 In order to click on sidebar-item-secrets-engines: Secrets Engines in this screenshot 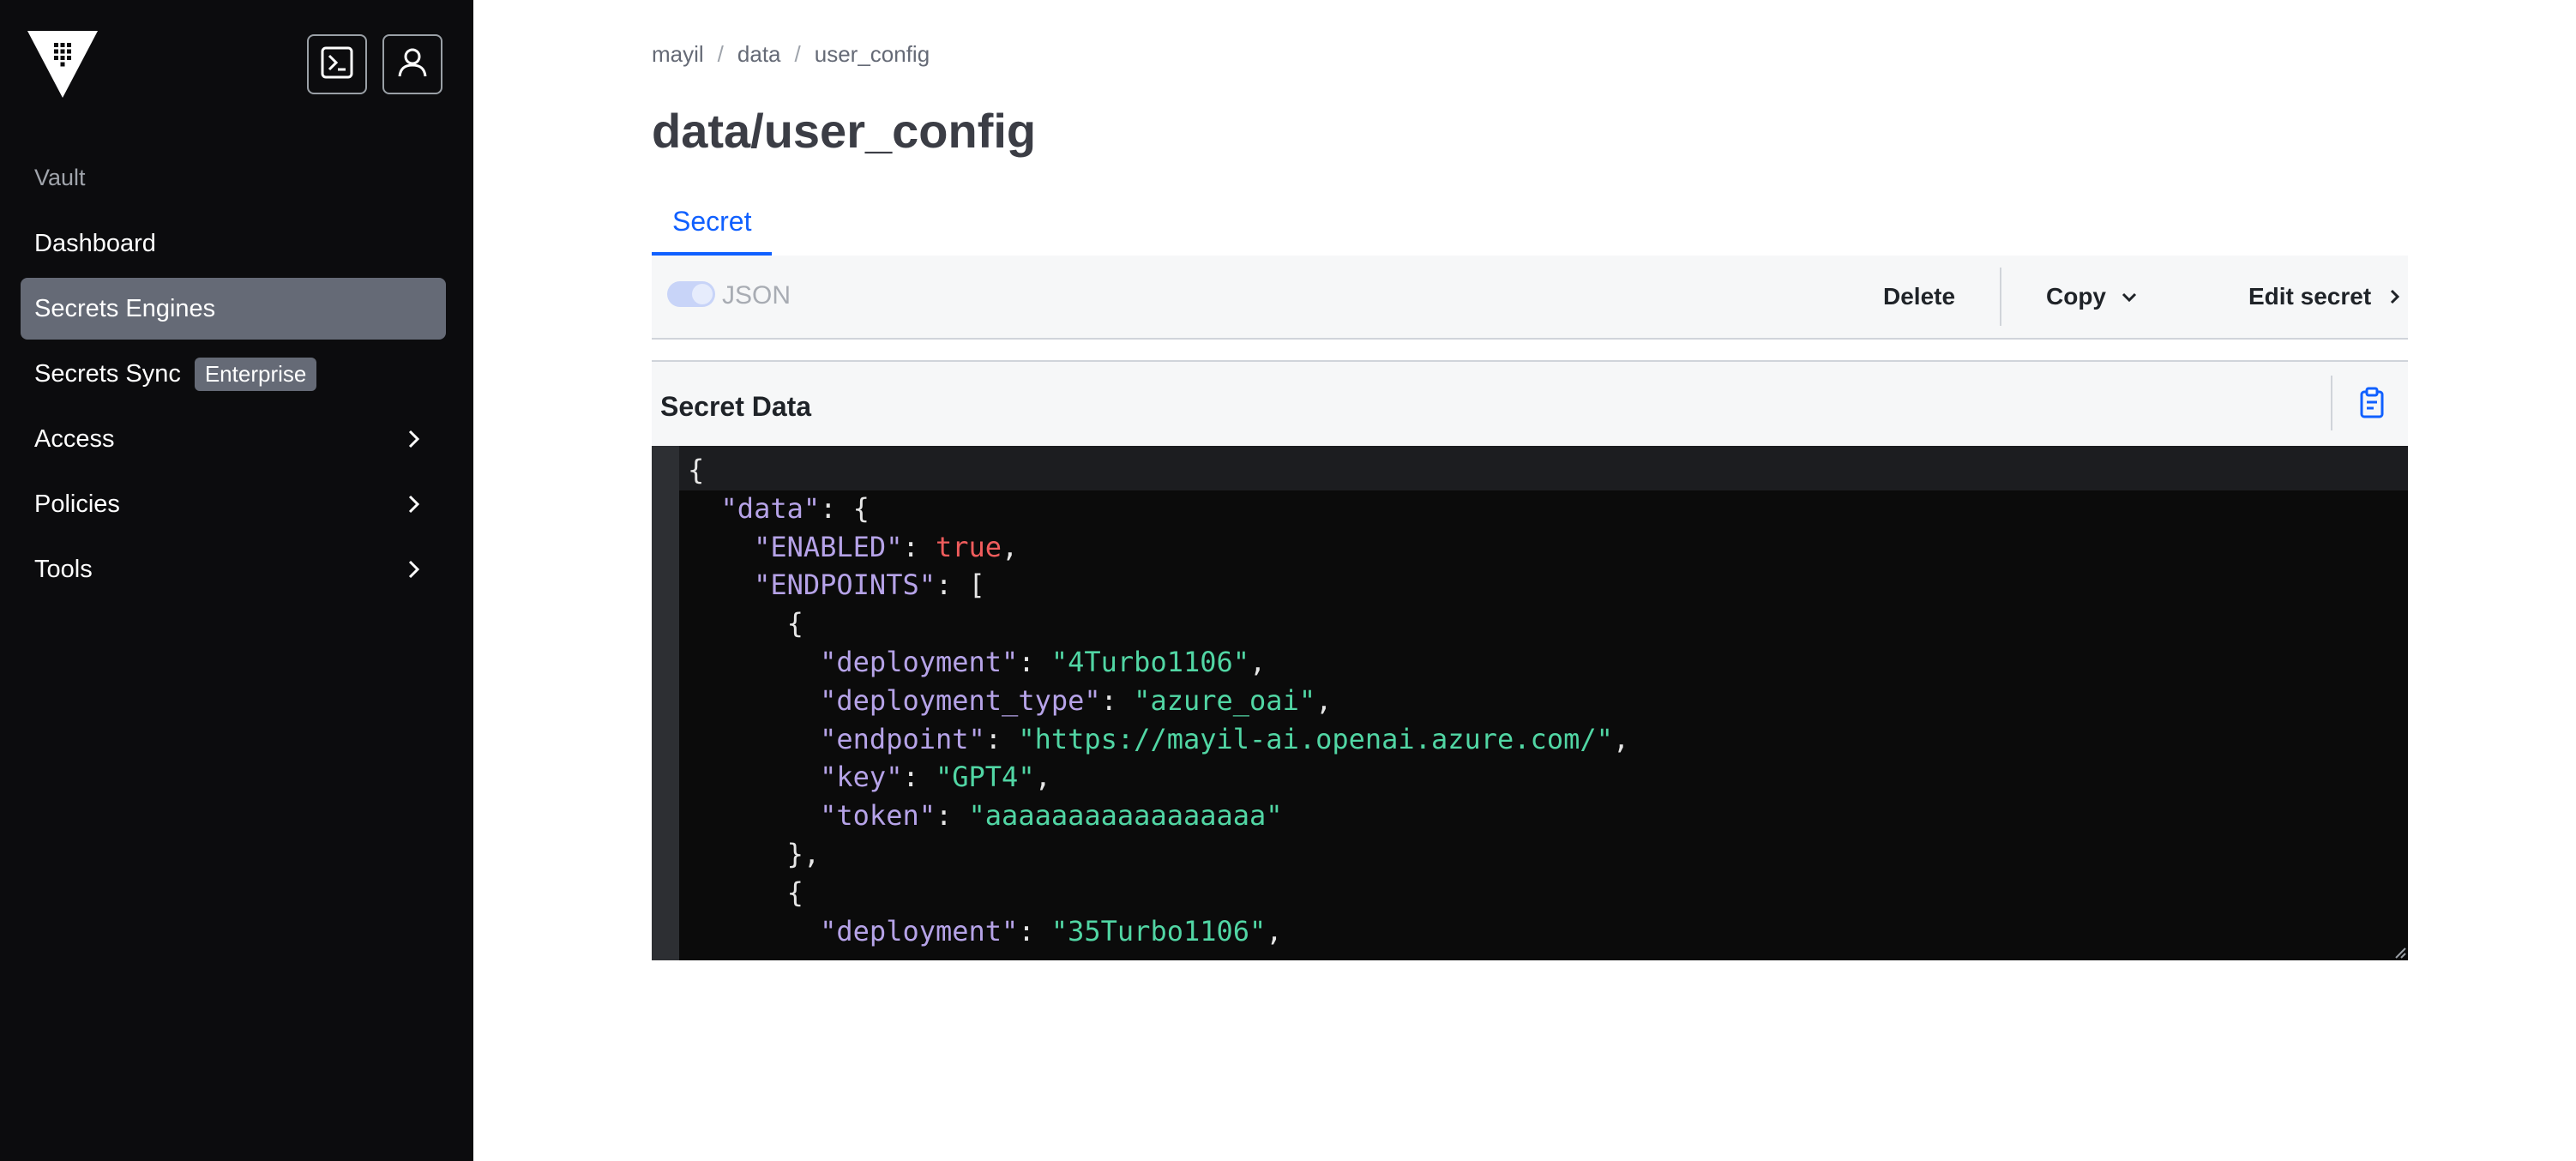, I will do `click(233, 309)`.